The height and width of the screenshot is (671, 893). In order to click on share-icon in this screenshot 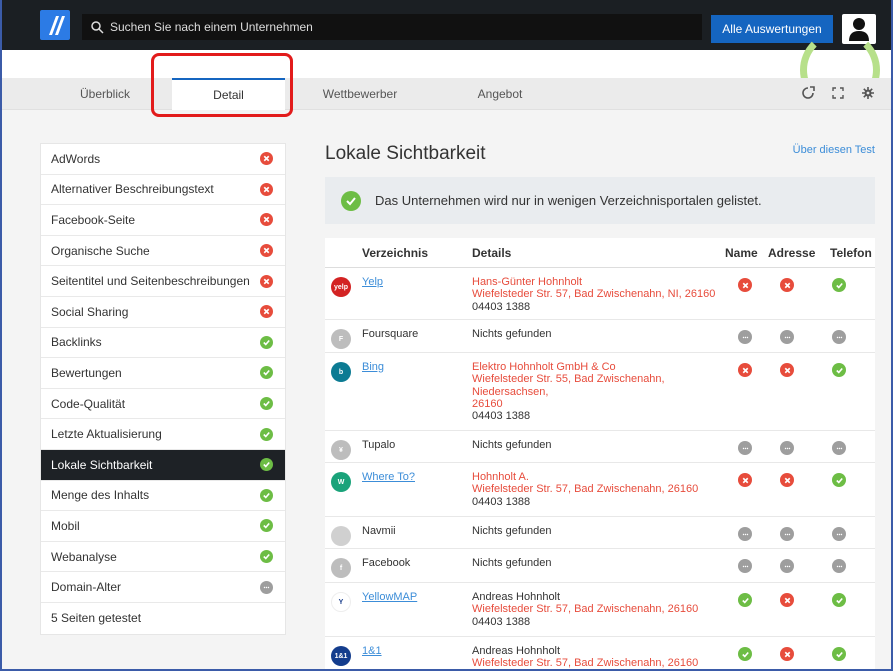, I will do `click(808, 93)`.